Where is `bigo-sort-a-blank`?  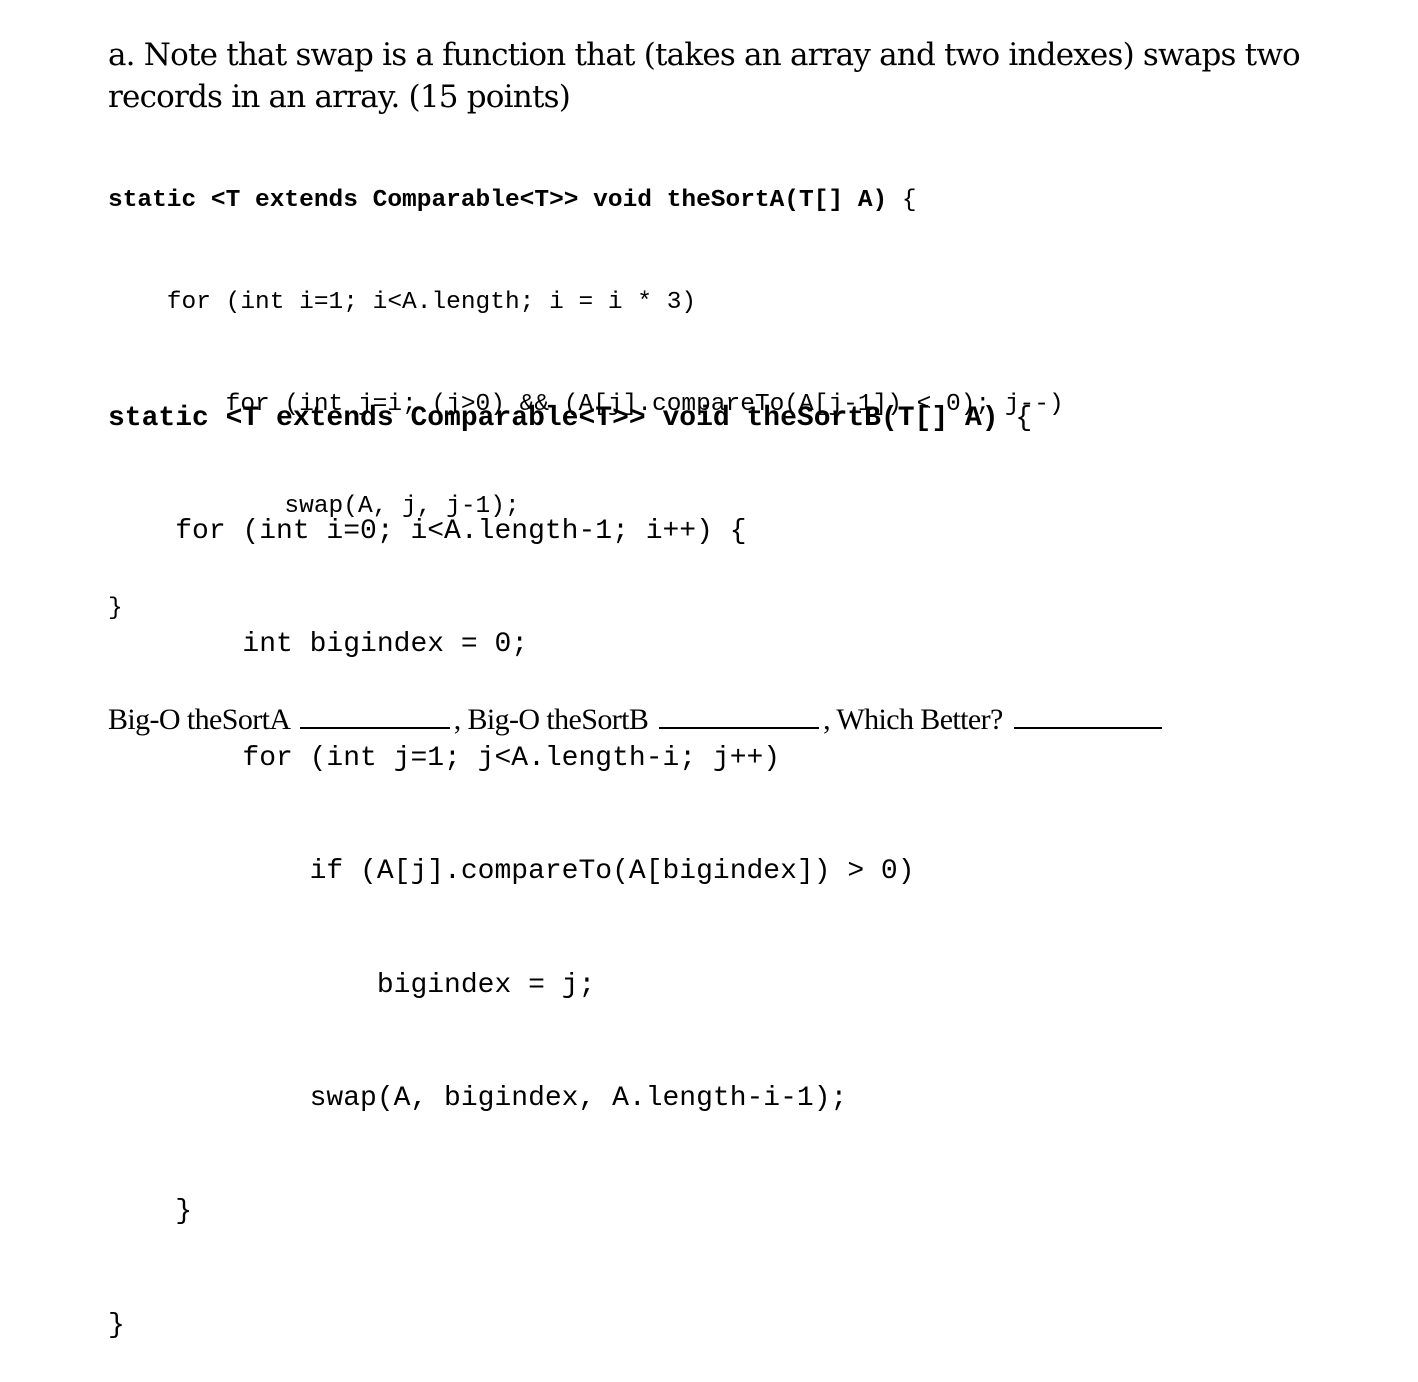 bigo-sort-a-blank is located at coordinates (374, 713).